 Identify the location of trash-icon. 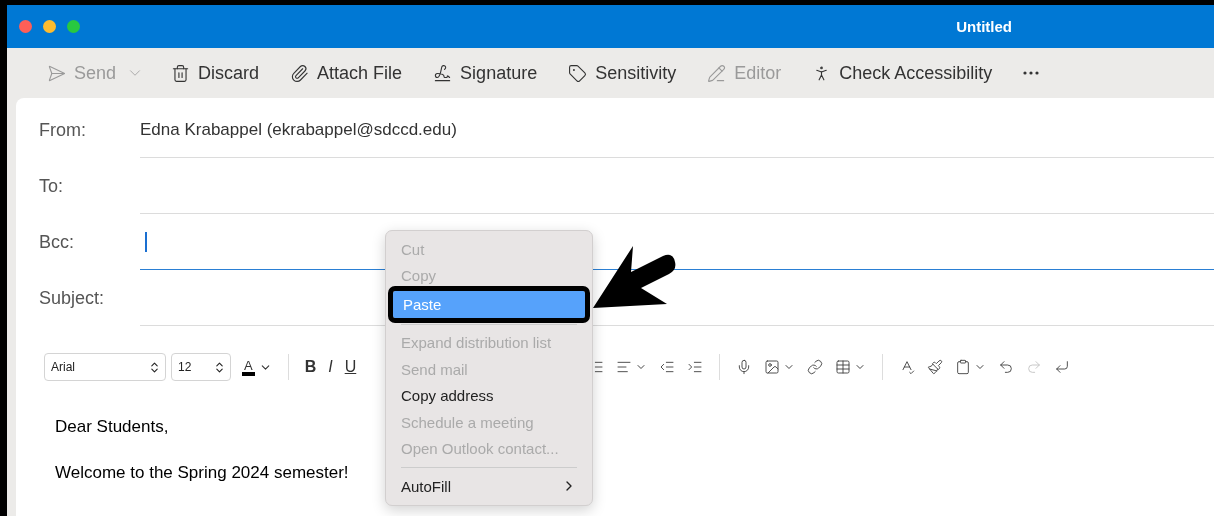
(181, 73).